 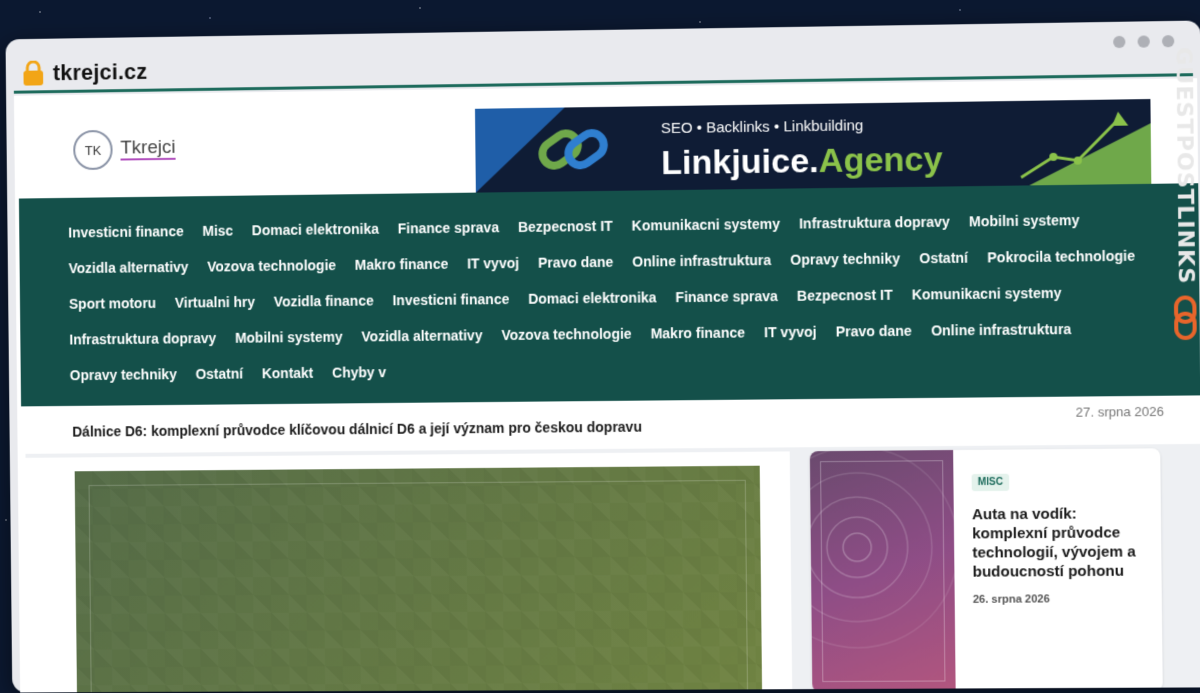 I want to click on category-badge: MISC, so click(x=990, y=482).